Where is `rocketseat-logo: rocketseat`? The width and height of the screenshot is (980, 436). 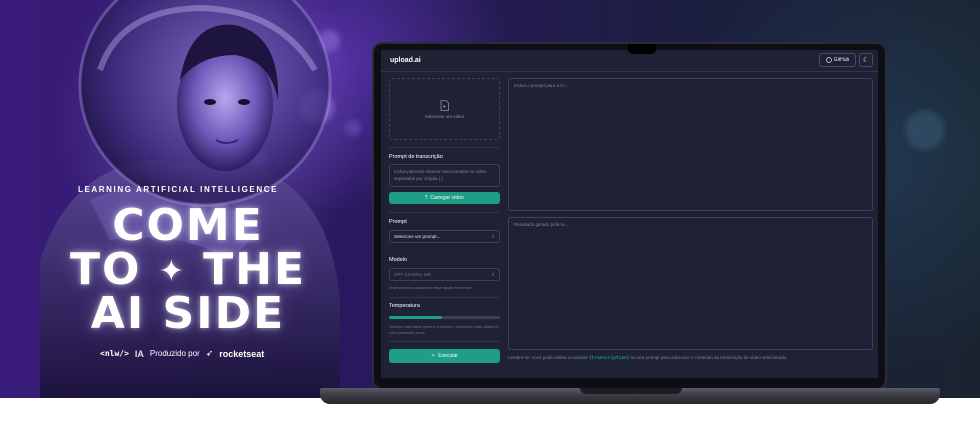 rocketseat-logo: rocketseat is located at coordinates (242, 353).